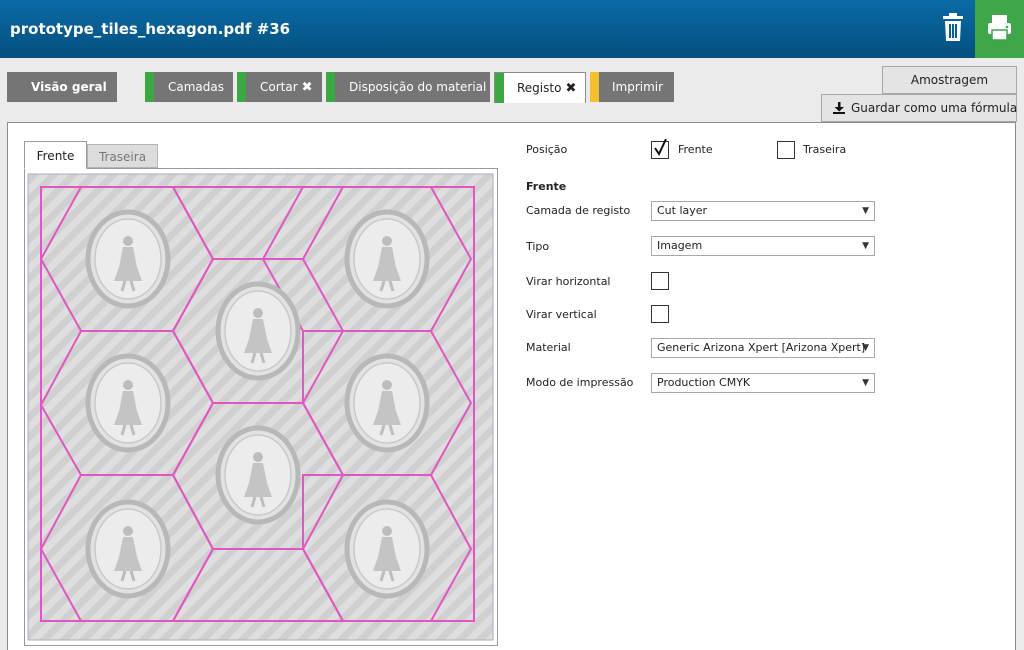 This screenshot has width=1024, height=650. What do you see at coordinates (568, 281) in the screenshot?
I see `flip-horizontal-label: Virar horizontal` at bounding box center [568, 281].